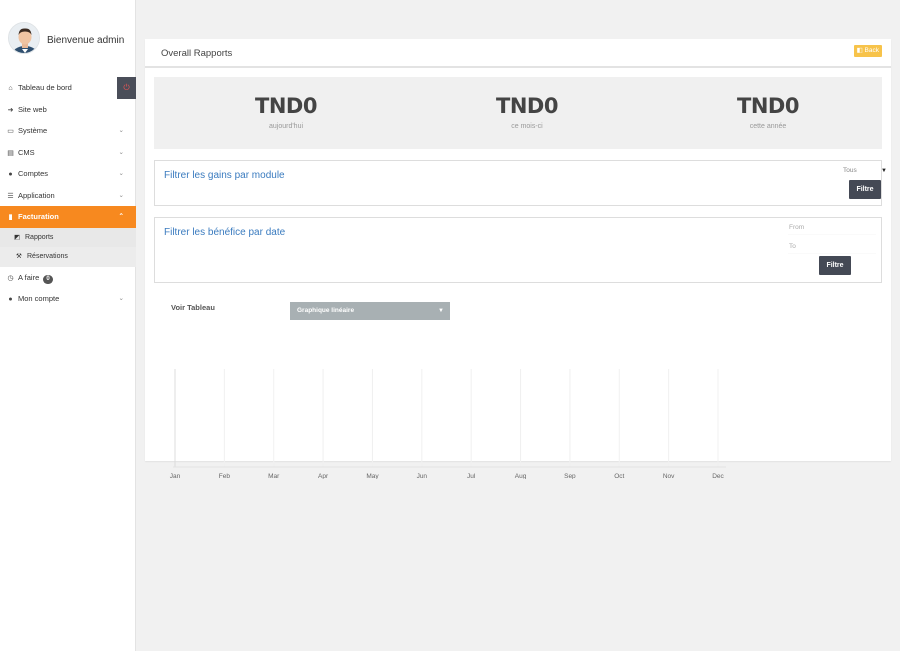  What do you see at coordinates (33, 173) in the screenshot?
I see `sidebar-item-label: Comptes` at bounding box center [33, 173].